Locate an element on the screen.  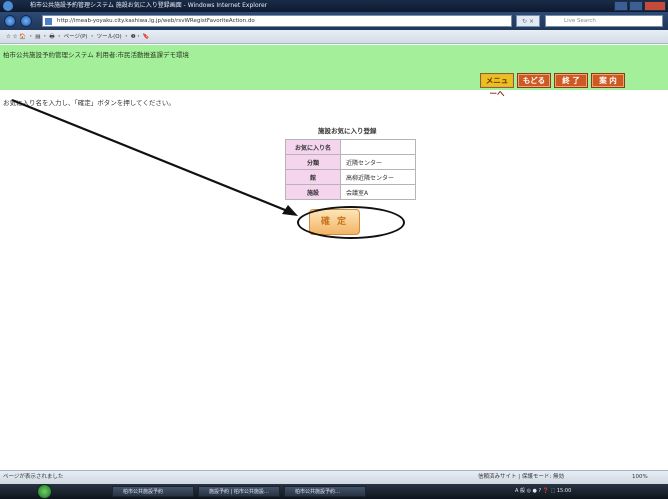
form-row: 館 高柳近隣センター is located at coordinates (350, 177).